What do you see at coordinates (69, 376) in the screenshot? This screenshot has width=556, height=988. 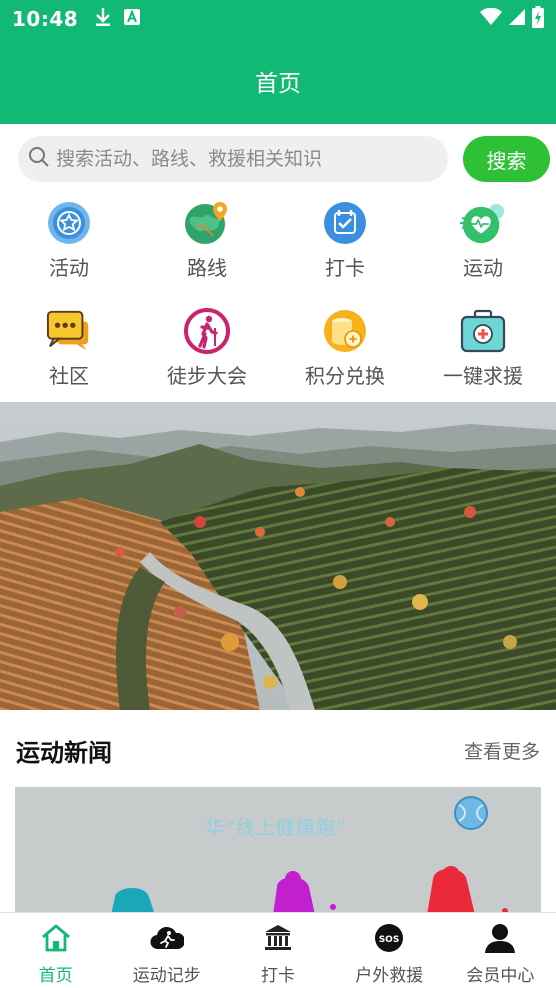 I see `grid-item-label: 社区` at bounding box center [69, 376].